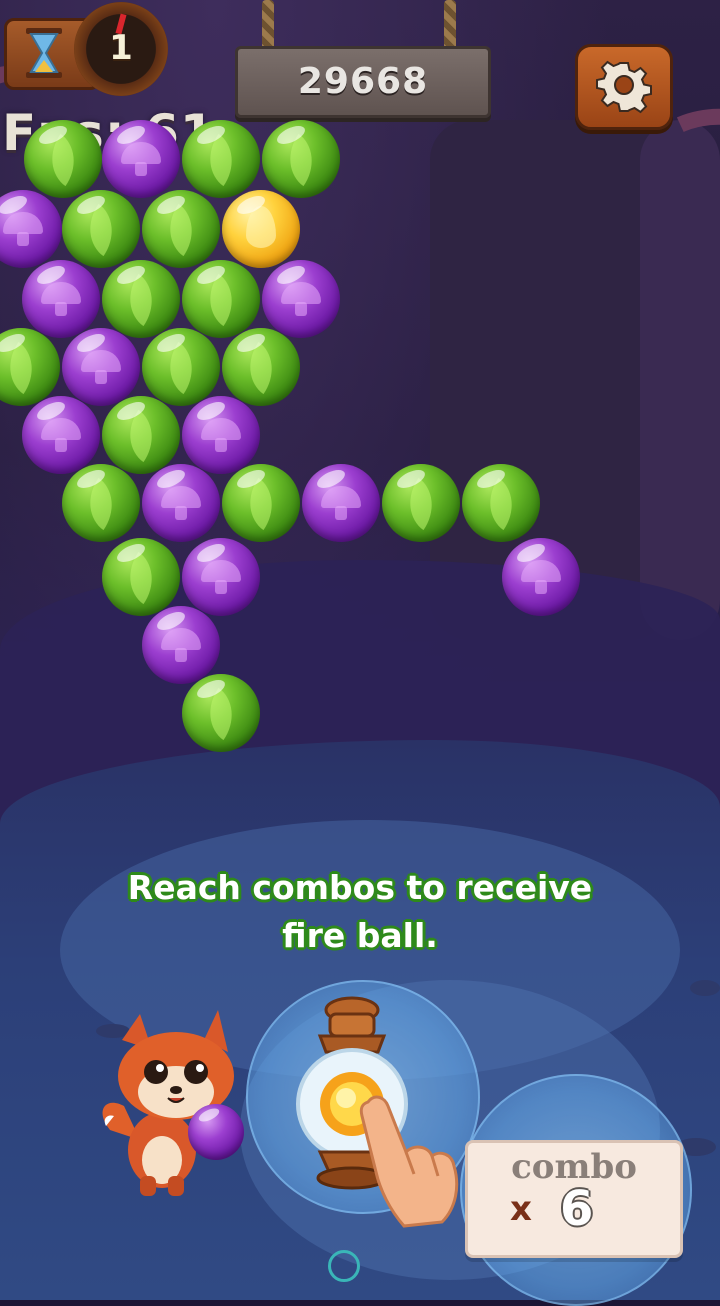 The width and height of the screenshot is (720, 1306). I want to click on tutorial-line-2: fire ball., so click(360, 935).